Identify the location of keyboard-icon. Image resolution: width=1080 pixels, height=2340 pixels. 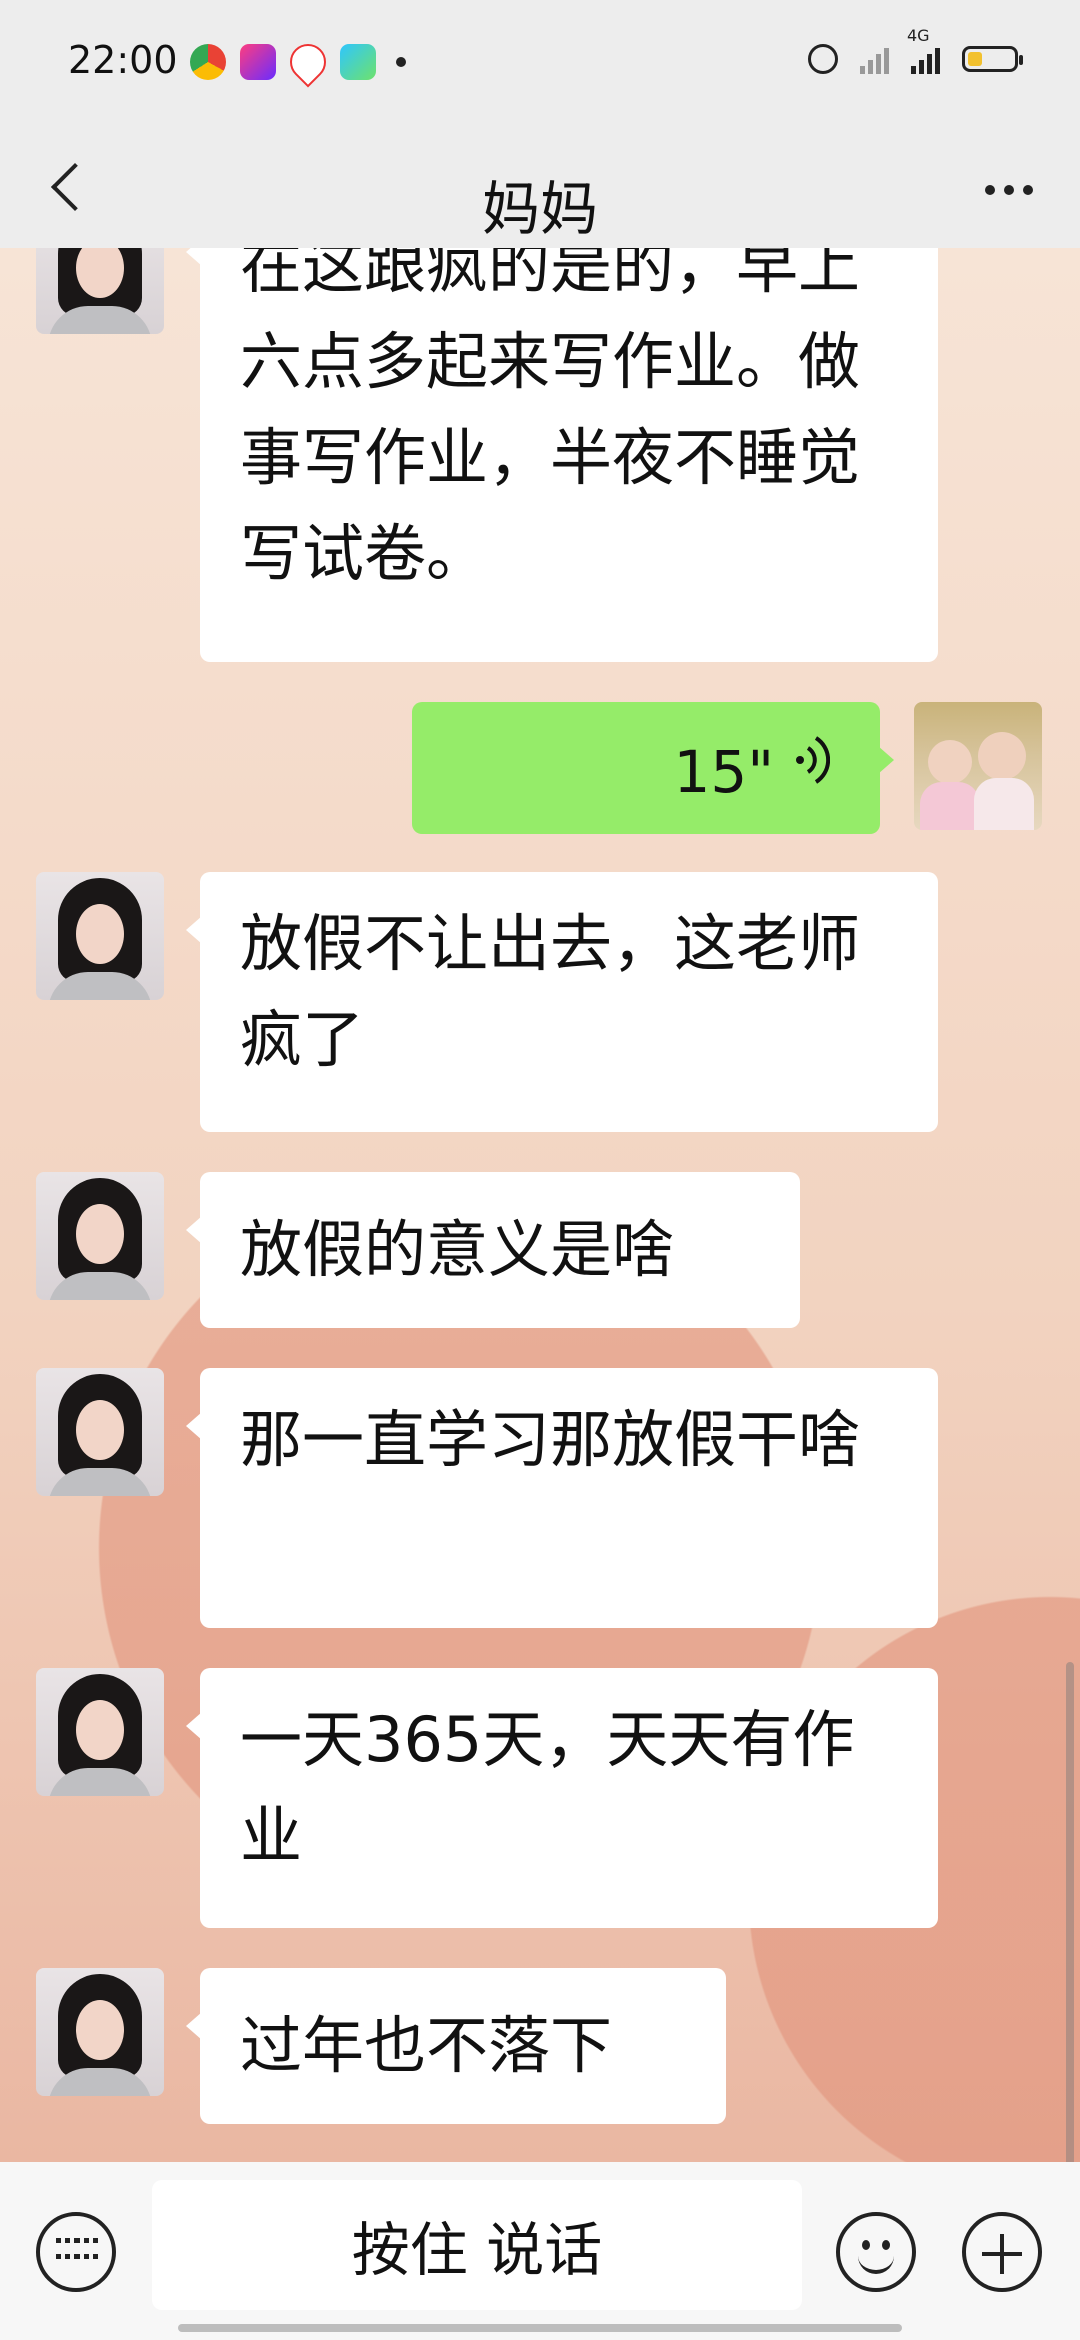
(77, 2252).